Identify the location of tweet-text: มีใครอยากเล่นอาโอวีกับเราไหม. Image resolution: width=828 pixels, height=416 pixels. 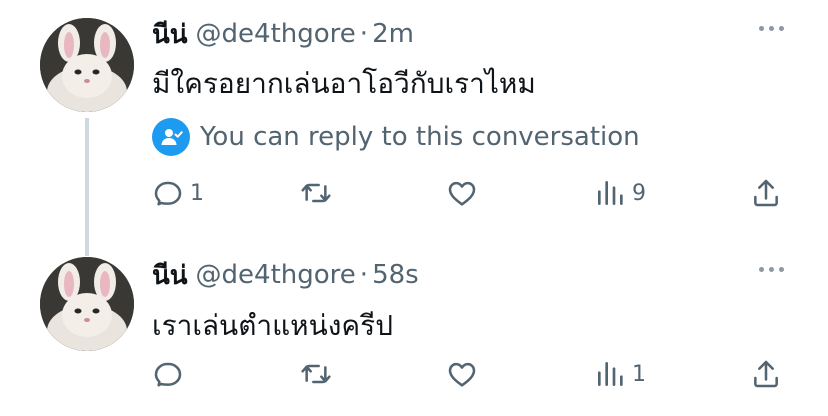
(344, 83).